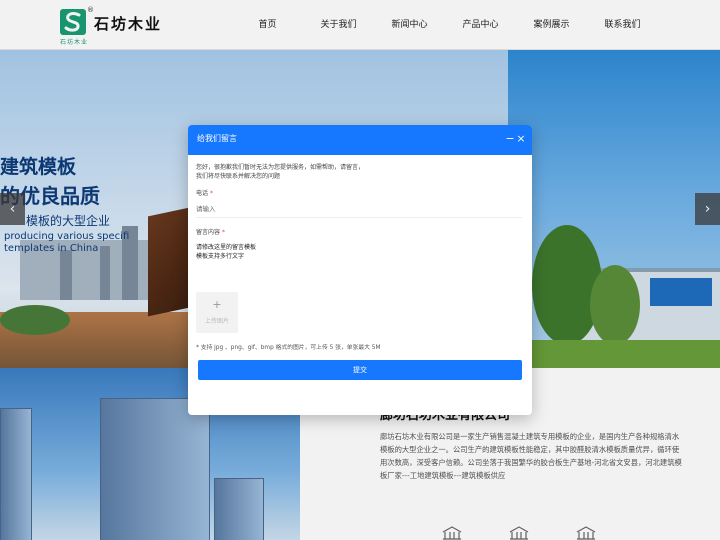  I want to click on phone-input, so click(359, 209).